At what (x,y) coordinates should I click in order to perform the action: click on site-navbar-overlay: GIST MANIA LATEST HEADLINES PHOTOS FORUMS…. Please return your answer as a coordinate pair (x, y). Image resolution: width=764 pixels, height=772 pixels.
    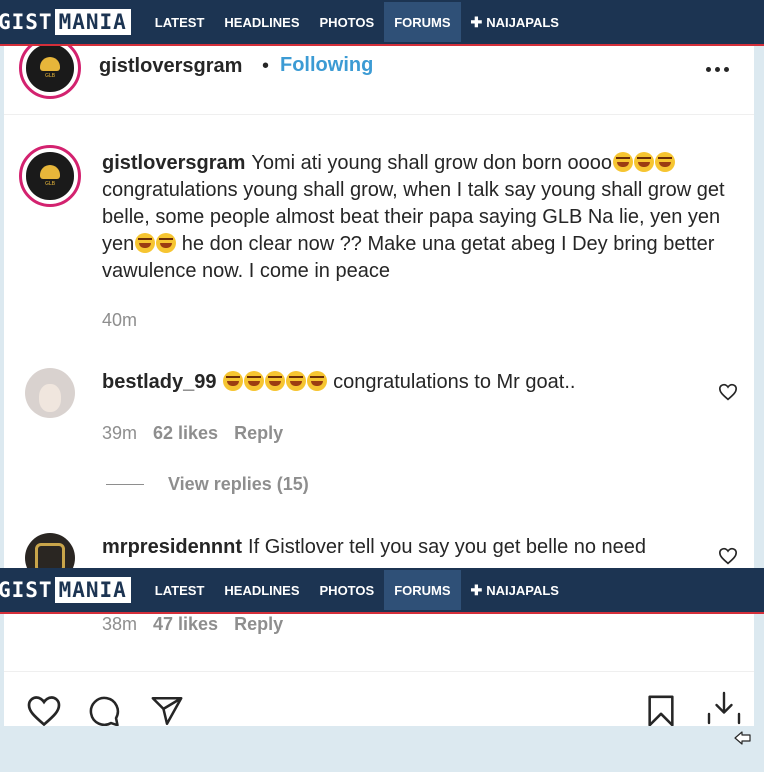
    Looking at the image, I should click on (382, 591).